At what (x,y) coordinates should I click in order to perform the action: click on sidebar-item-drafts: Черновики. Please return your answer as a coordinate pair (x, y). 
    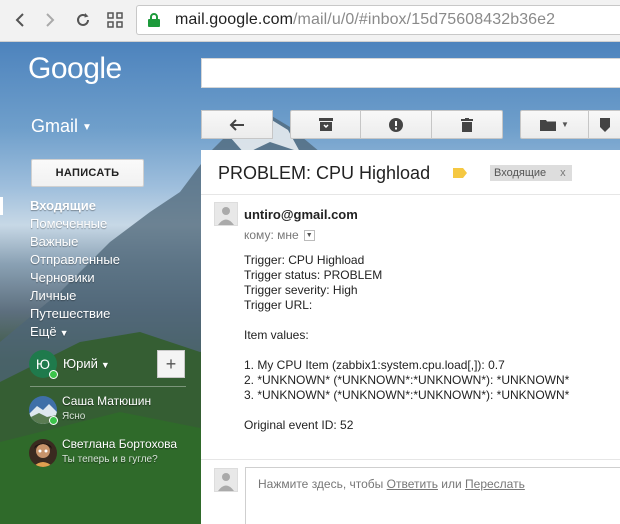
    Looking at the image, I should click on (100, 278).